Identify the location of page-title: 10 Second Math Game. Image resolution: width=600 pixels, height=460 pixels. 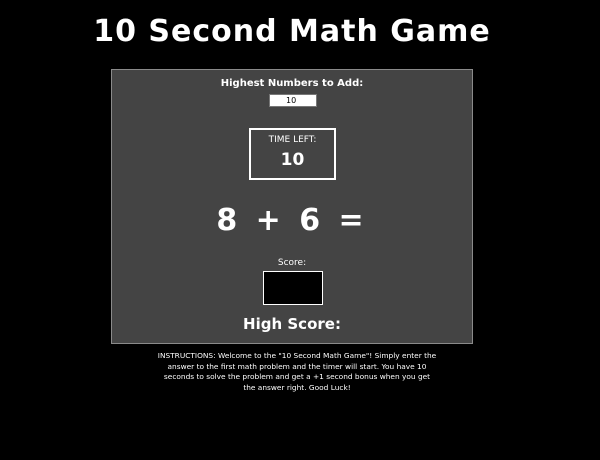
(292, 31).